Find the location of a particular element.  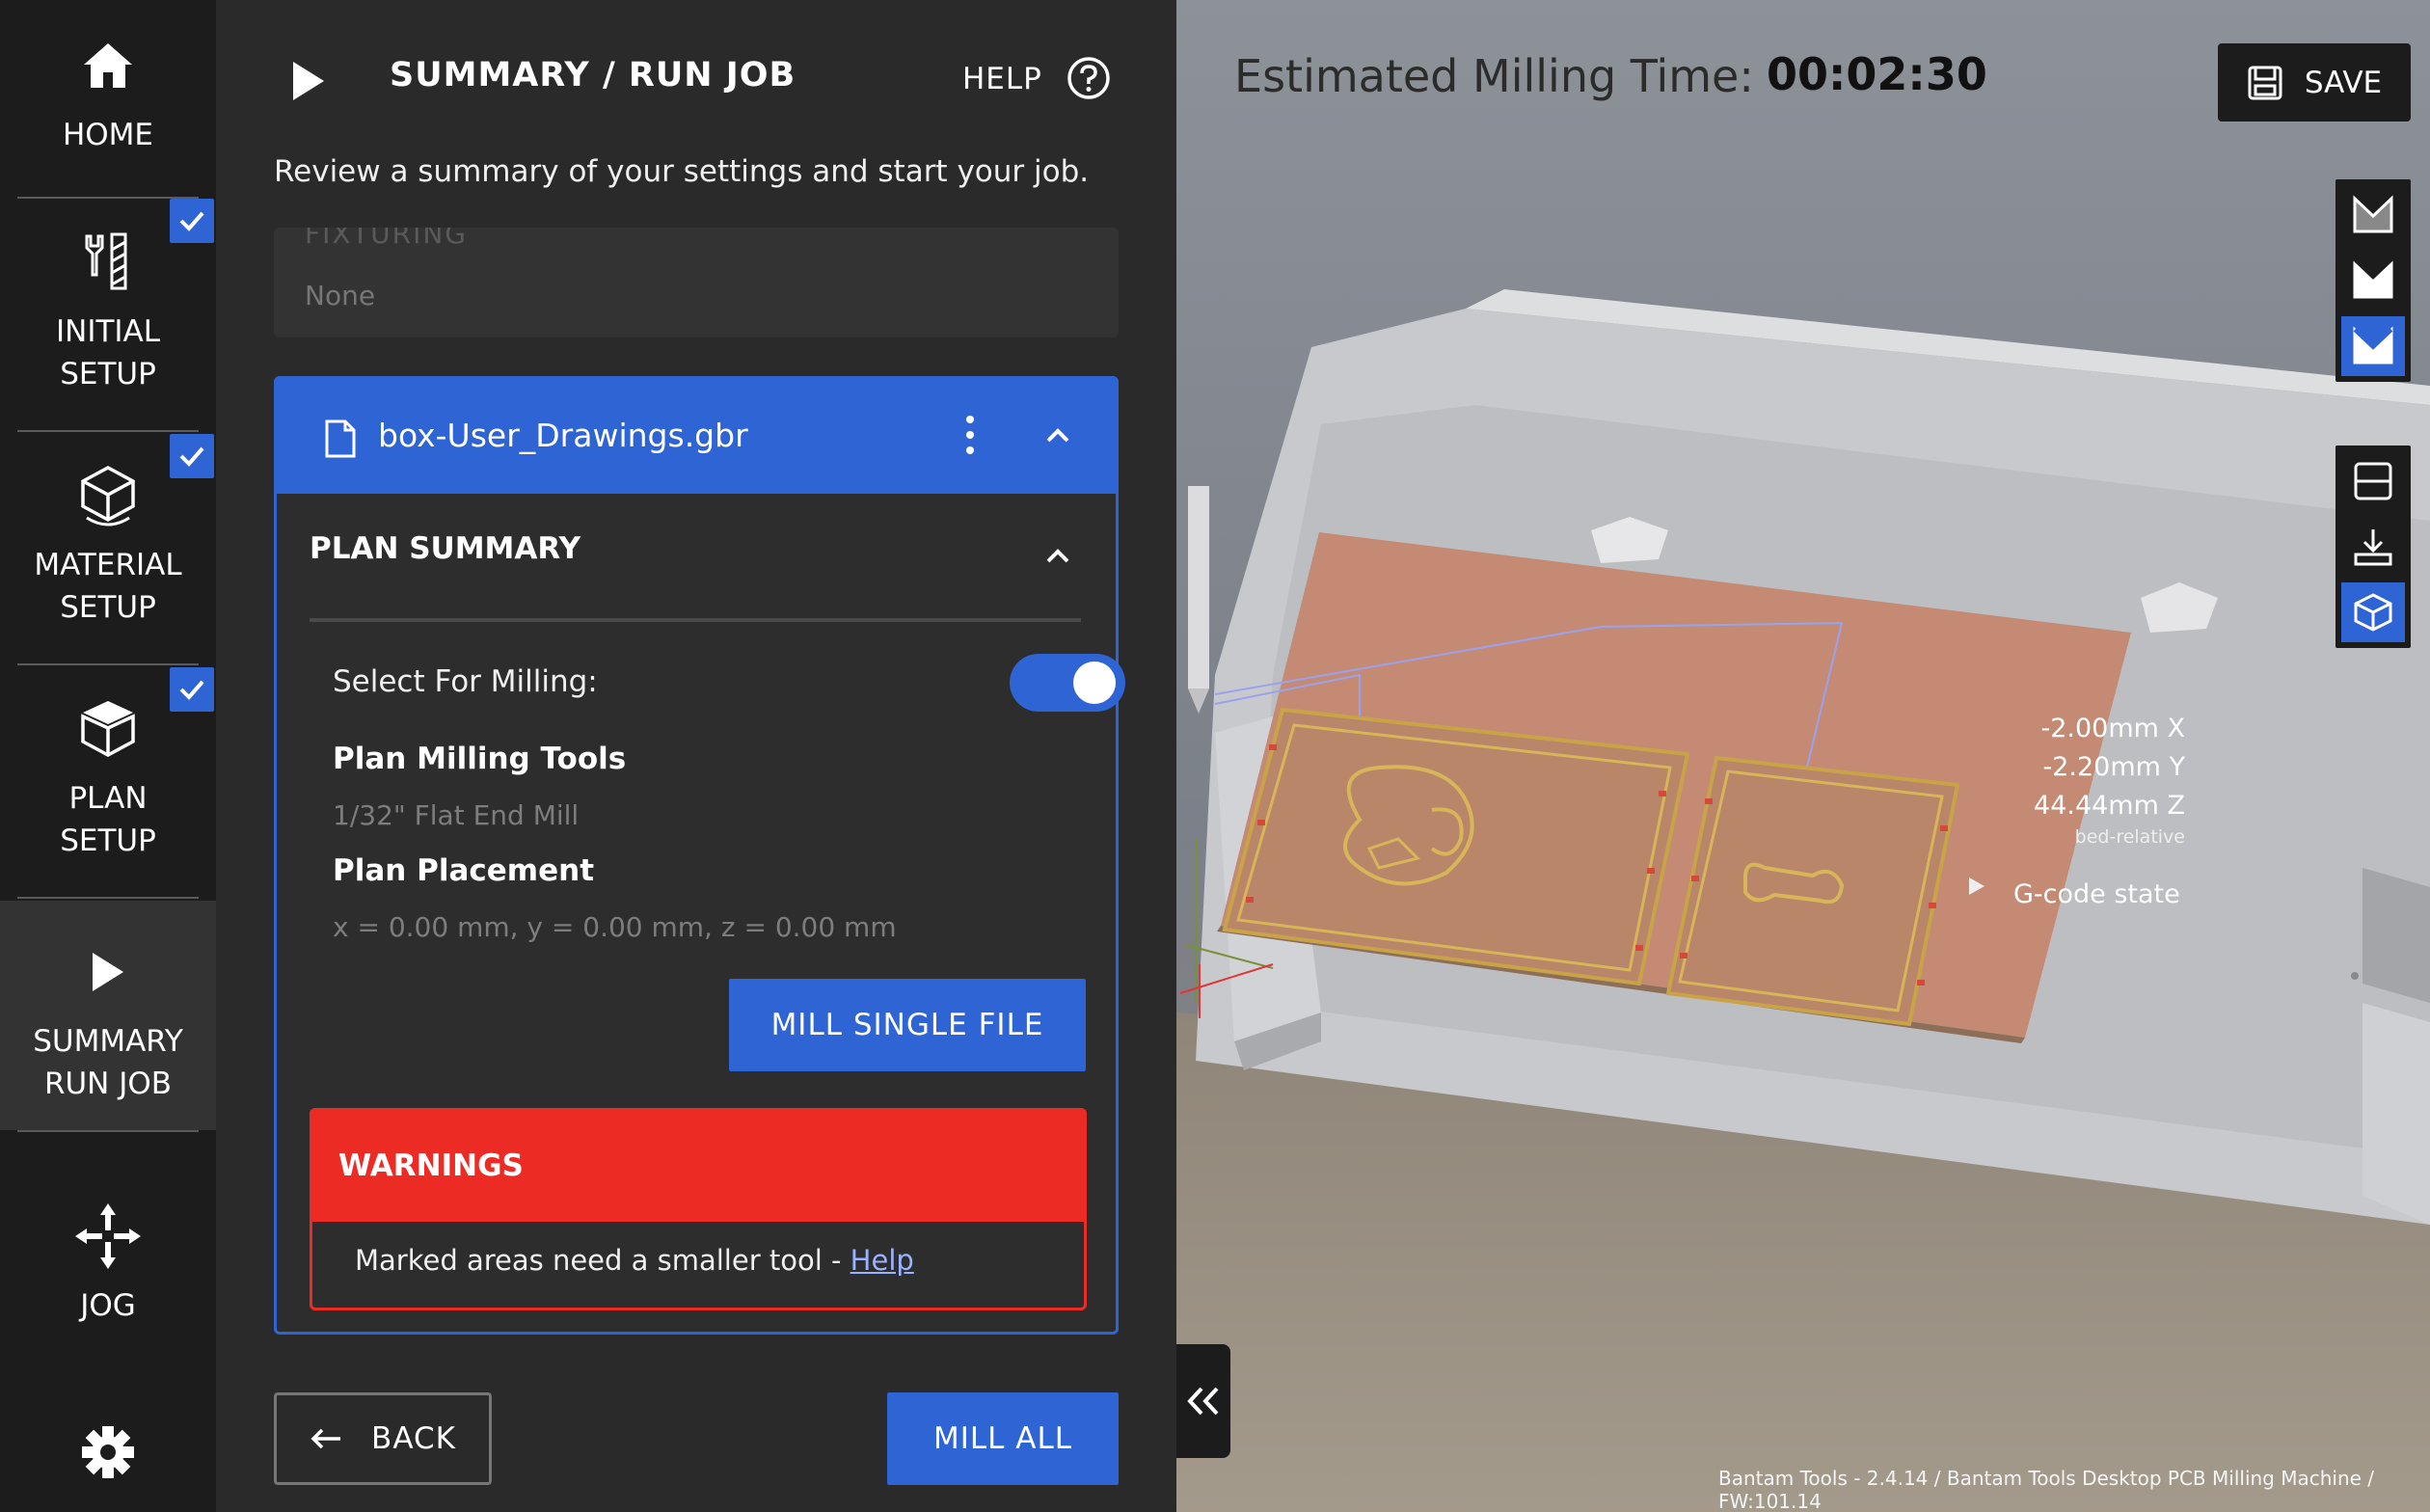

gcode-state-toggle: G-code state is located at coordinates (2096, 894).